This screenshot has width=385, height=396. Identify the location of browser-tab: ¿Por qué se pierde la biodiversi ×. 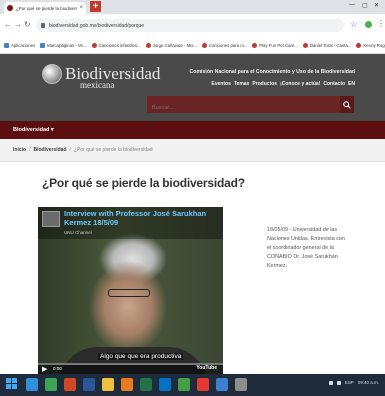
(45, 8).